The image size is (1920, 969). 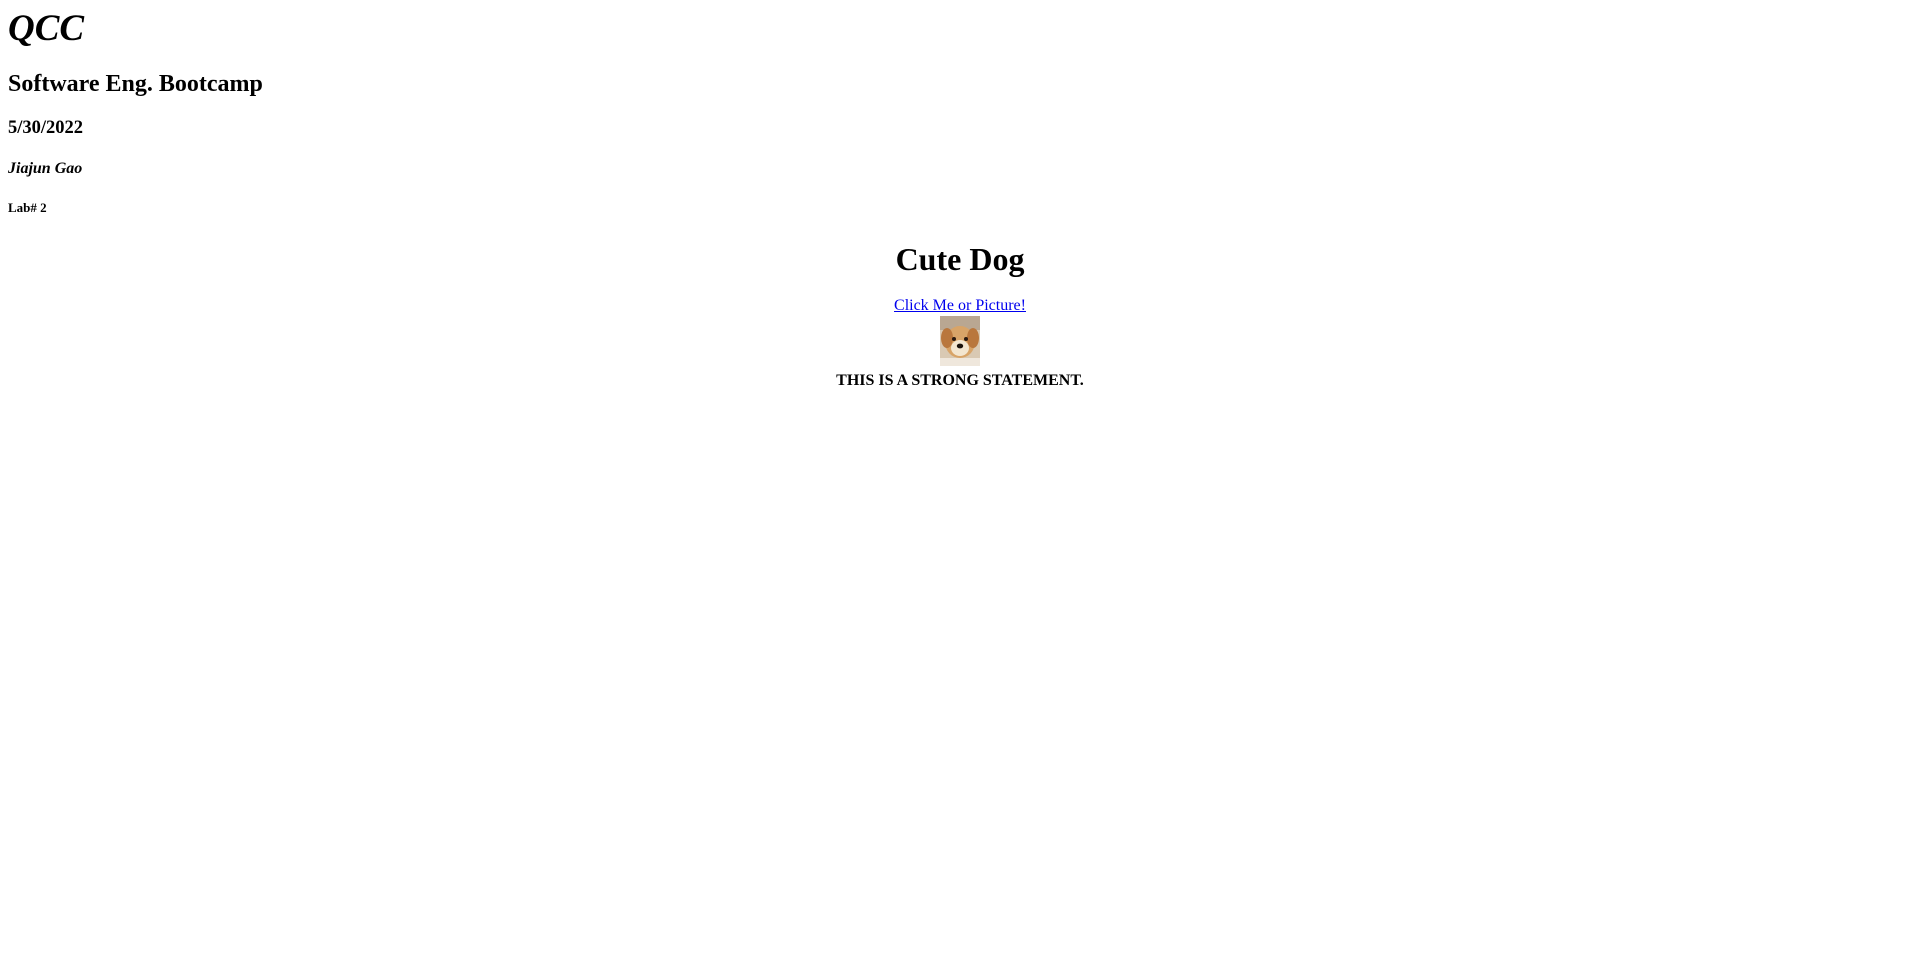 I want to click on author-heading: Jiajun Gao, so click(x=45, y=169).